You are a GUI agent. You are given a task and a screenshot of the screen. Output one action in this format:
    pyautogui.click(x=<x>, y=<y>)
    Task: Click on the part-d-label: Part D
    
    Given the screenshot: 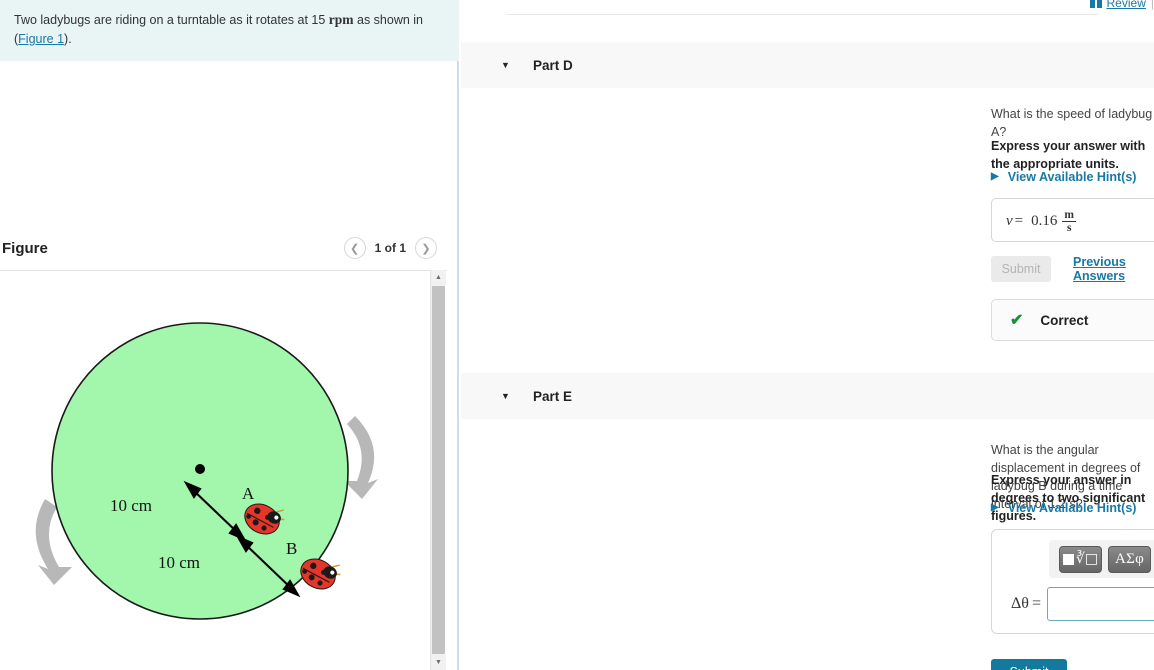 What is the action you would take?
    pyautogui.click(x=553, y=65)
    